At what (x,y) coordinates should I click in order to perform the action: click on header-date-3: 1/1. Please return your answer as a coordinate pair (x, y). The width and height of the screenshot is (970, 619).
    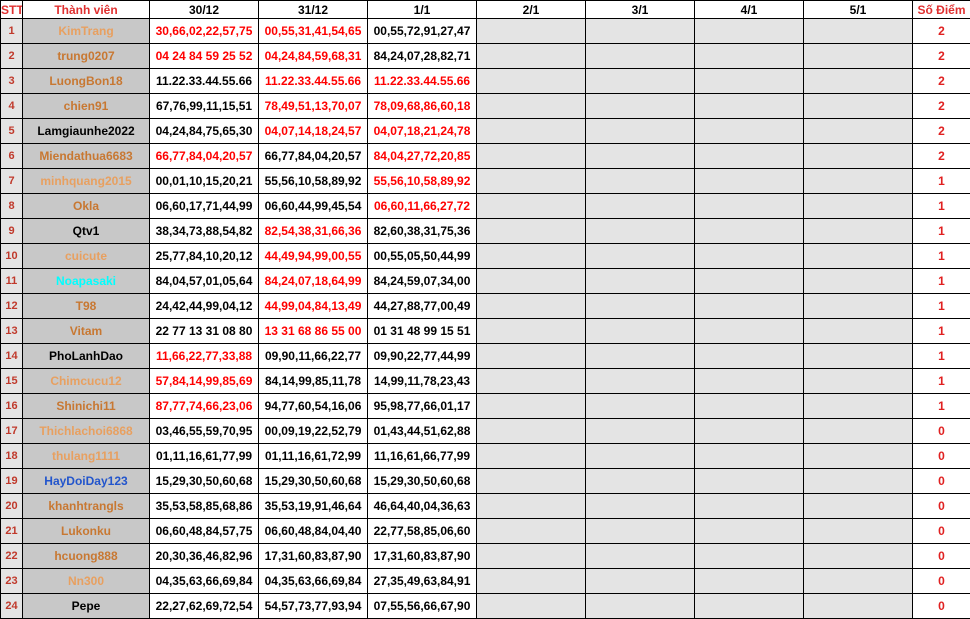
    Looking at the image, I should click on (422, 9).